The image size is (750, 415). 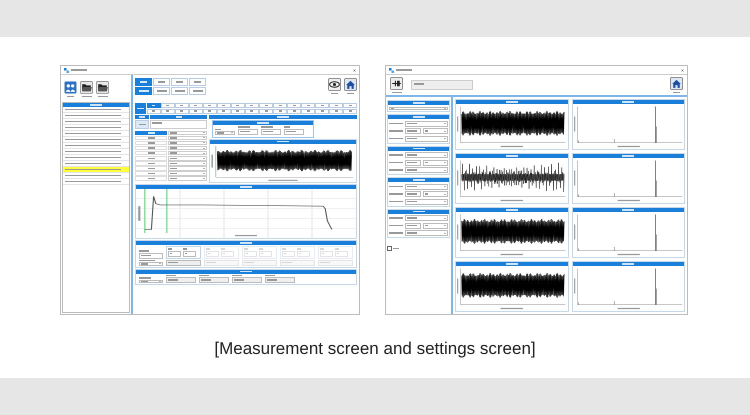 What do you see at coordinates (178, 124) in the screenshot?
I see `label-field` at bounding box center [178, 124].